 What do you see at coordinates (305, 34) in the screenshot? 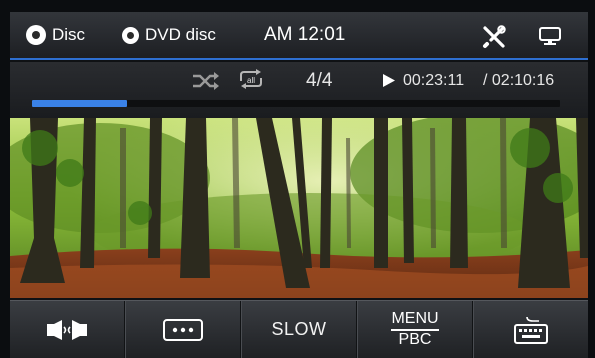
I see `clock: AM 12:01` at bounding box center [305, 34].